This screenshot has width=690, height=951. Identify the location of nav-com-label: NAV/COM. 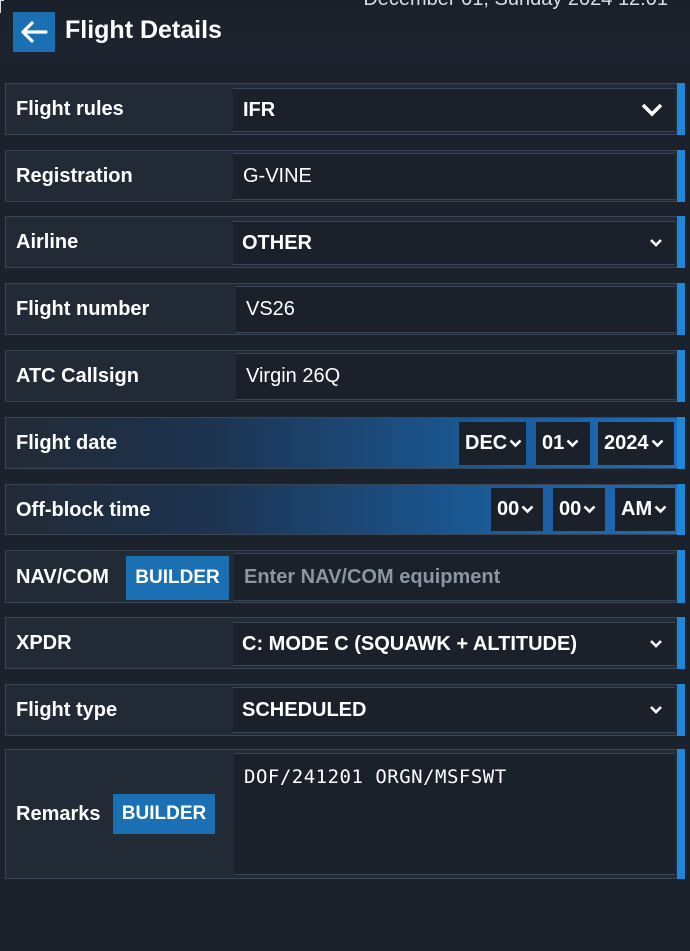
(62, 577).